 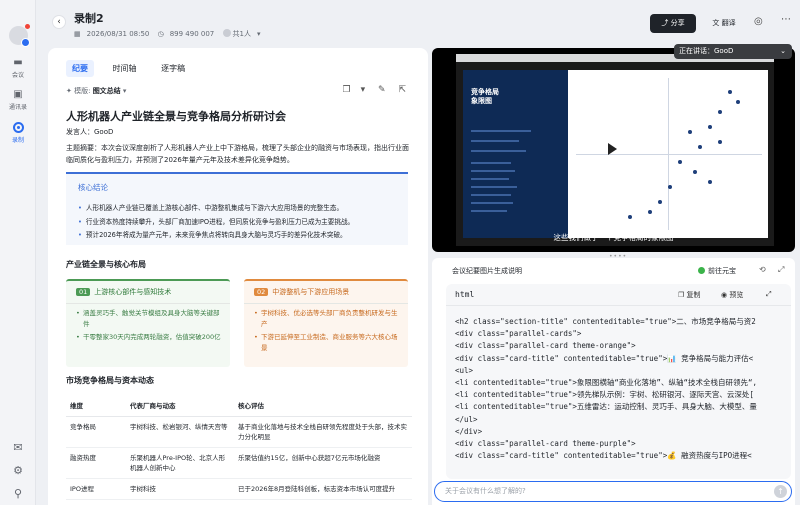 What do you see at coordinates (762, 269) in the screenshot?
I see `new-chat-icon: ⟲` at bounding box center [762, 269].